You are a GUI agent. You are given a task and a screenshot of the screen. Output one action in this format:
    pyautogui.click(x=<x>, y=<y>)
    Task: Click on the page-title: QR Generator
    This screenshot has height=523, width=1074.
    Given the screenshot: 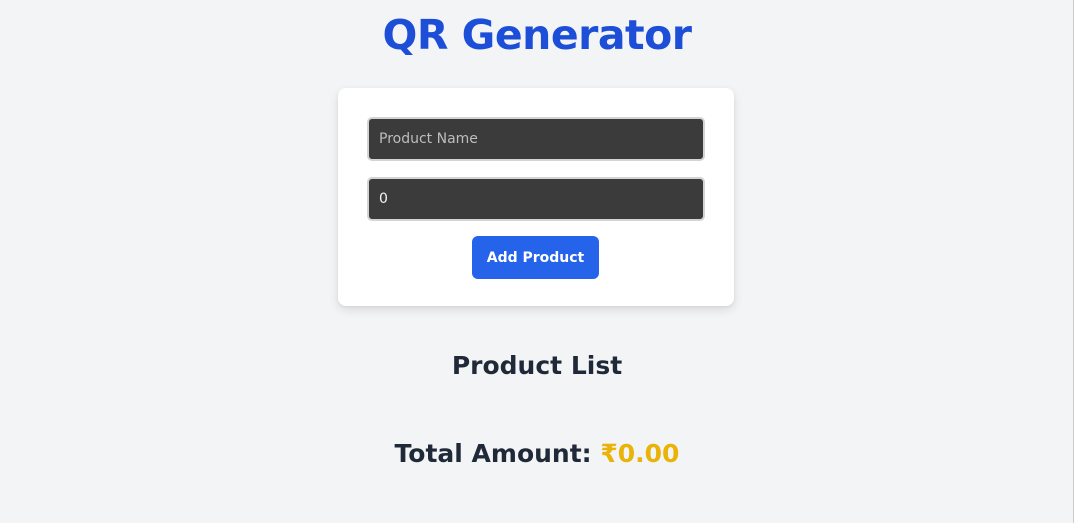 What is the action you would take?
    pyautogui.click(x=537, y=35)
    